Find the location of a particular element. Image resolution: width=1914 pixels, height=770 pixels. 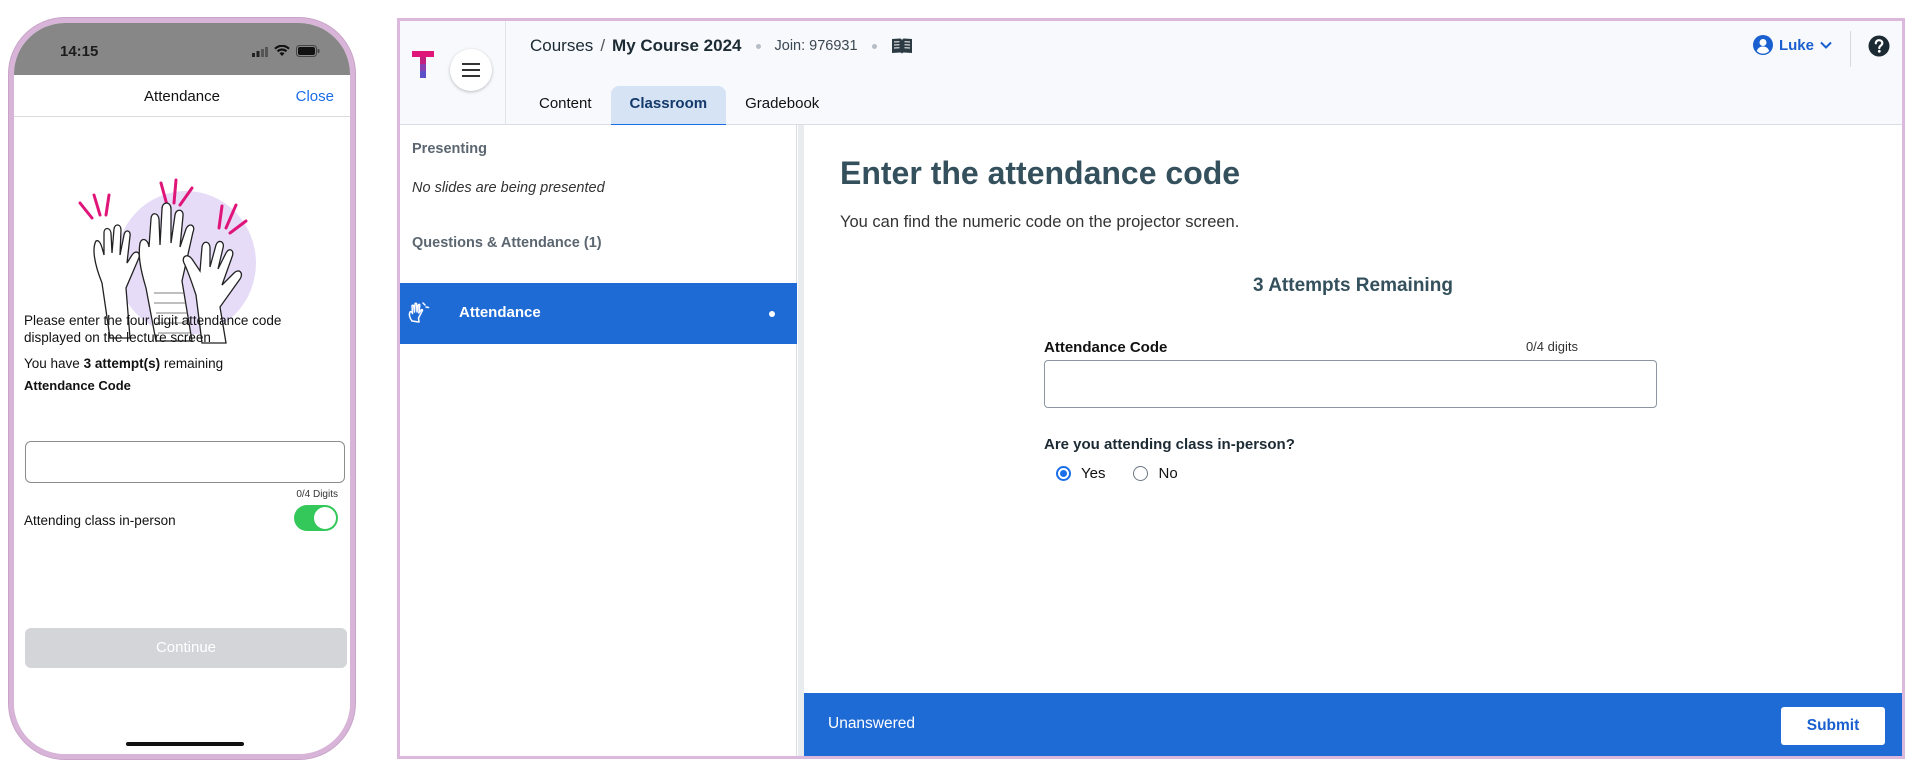

sidebar-item-attendance: Attendance is located at coordinates (598, 313).